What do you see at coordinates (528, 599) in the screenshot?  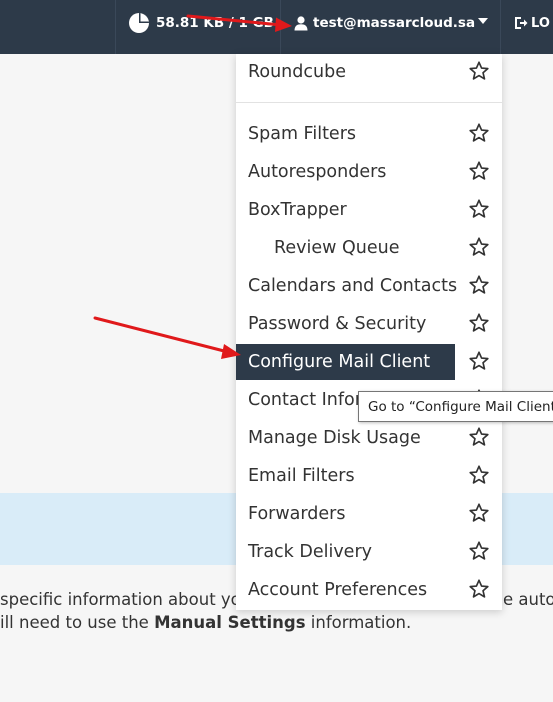 I see `content-text-line: e auto` at bounding box center [528, 599].